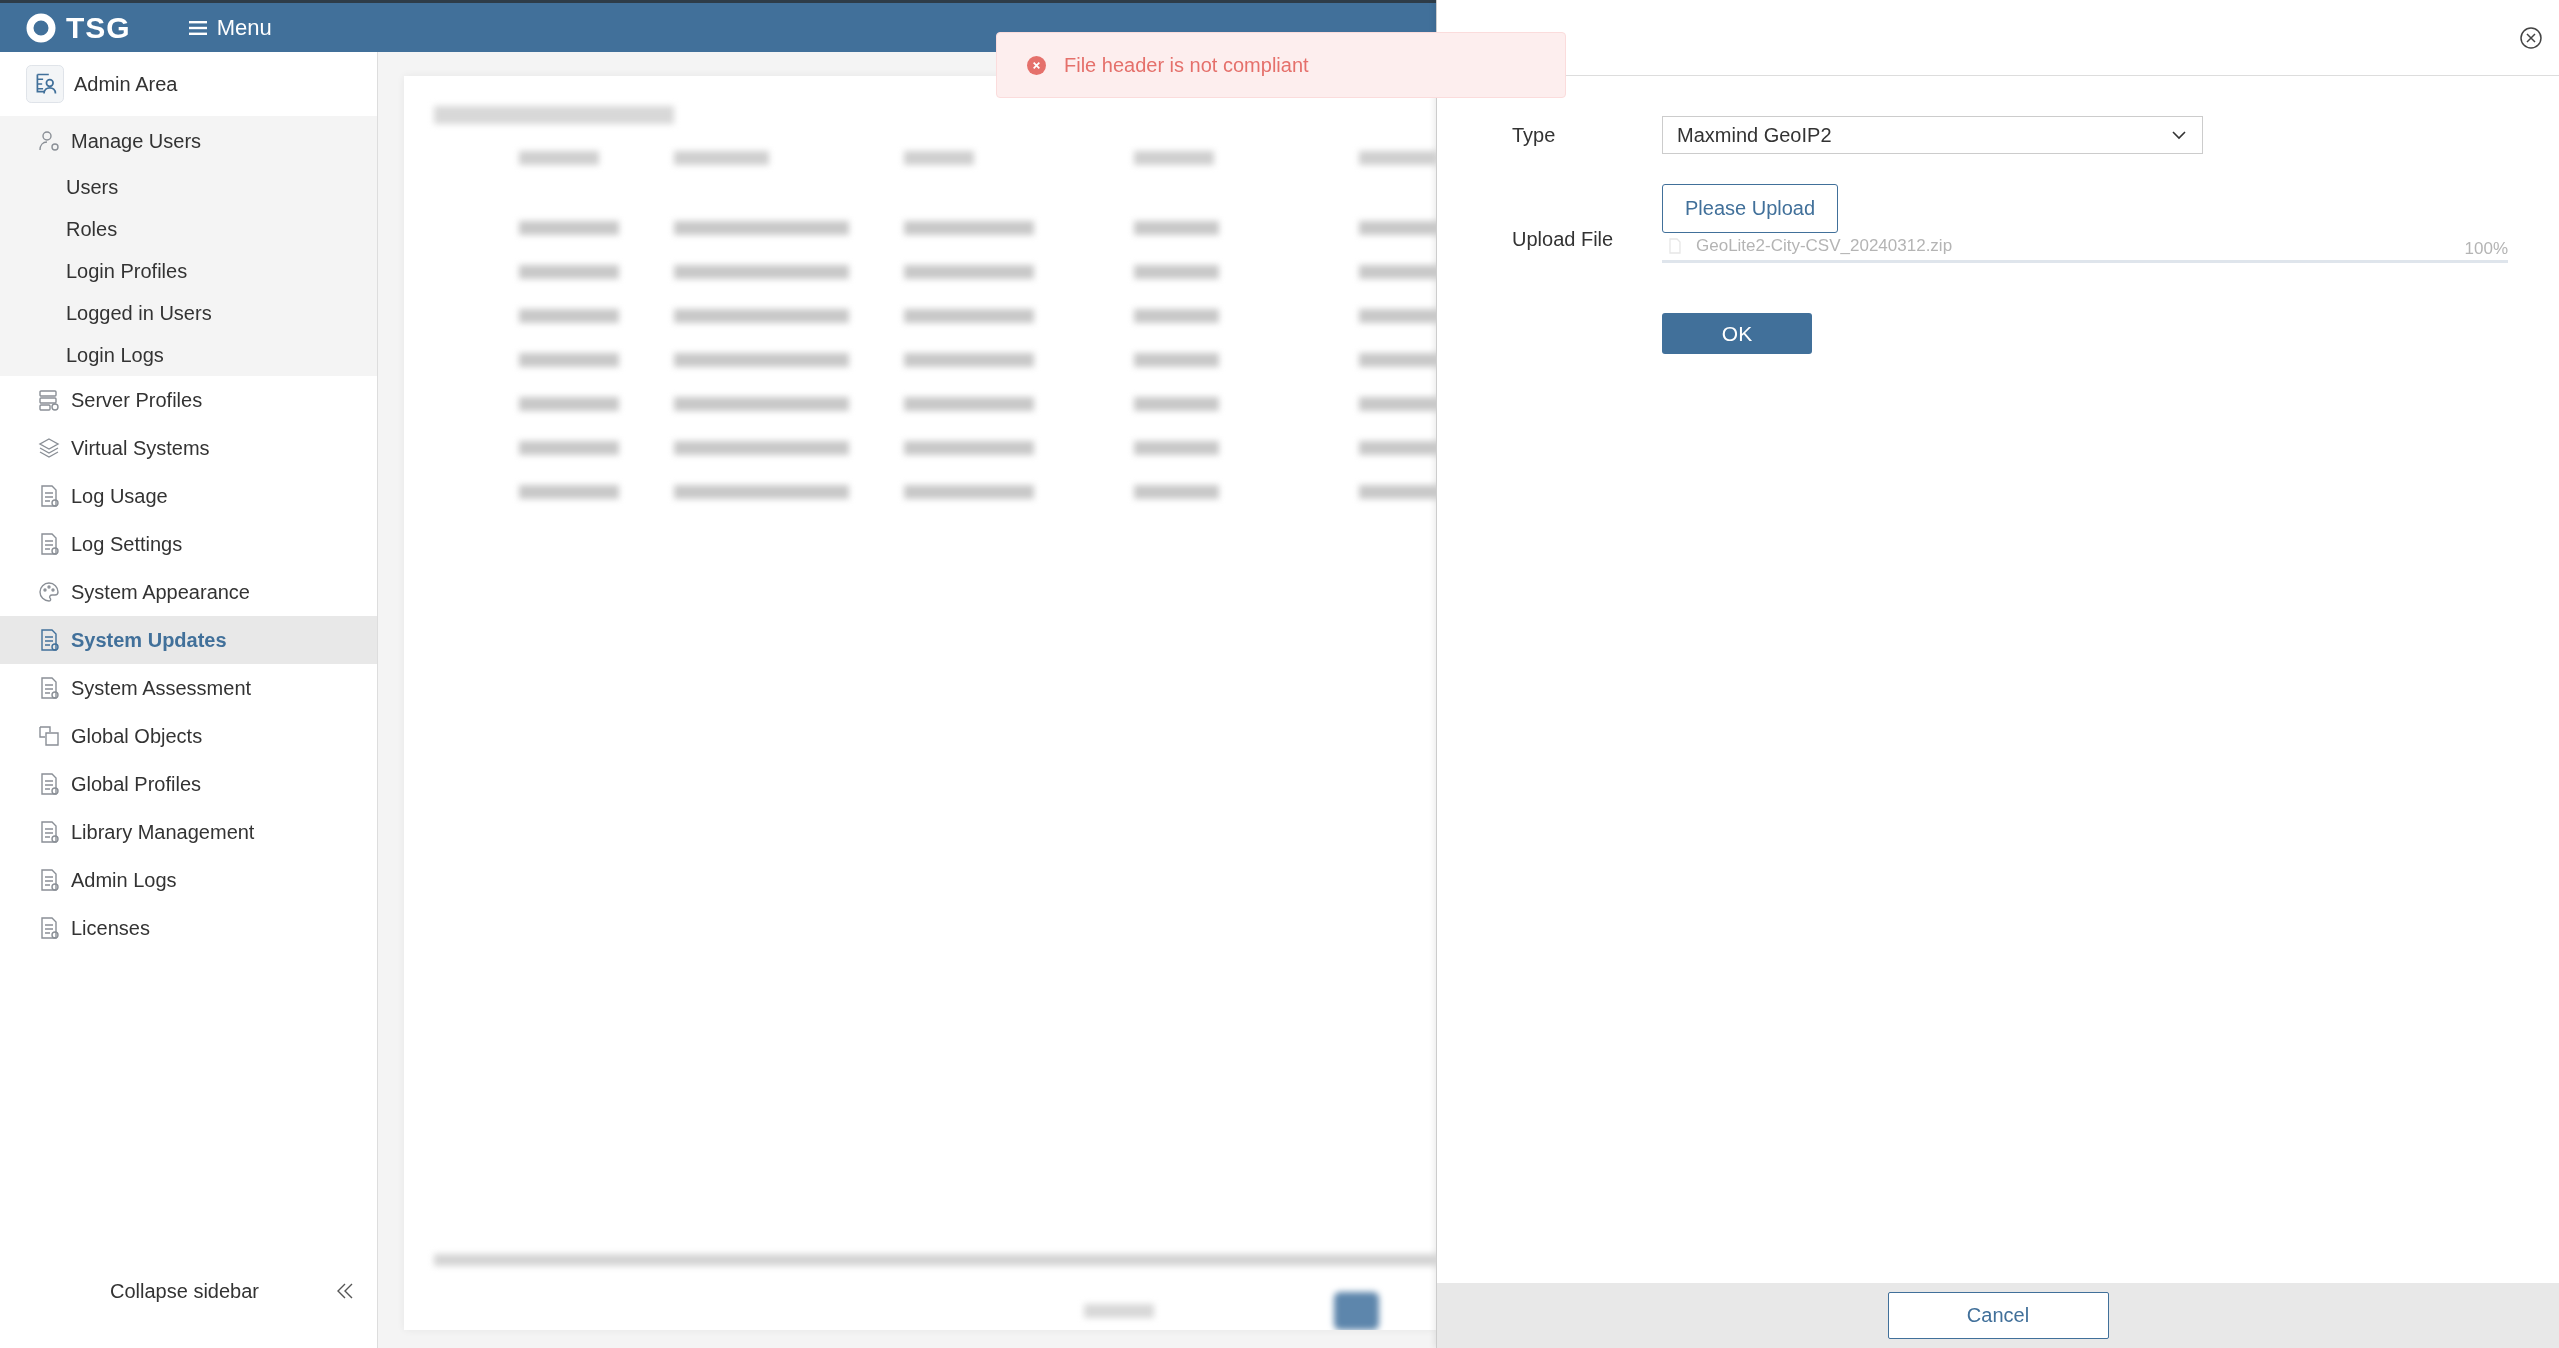  I want to click on type-label: Type, so click(1534, 135).